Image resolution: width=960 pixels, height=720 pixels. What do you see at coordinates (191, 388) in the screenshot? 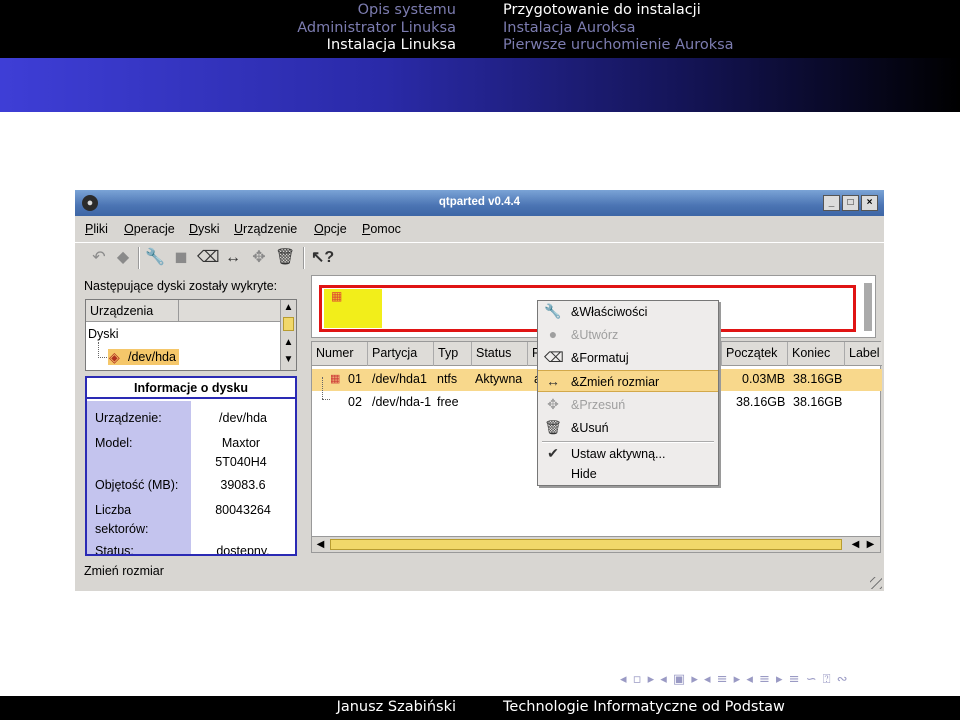
I see `disk-info-title: Informacje o dysku` at bounding box center [191, 388].